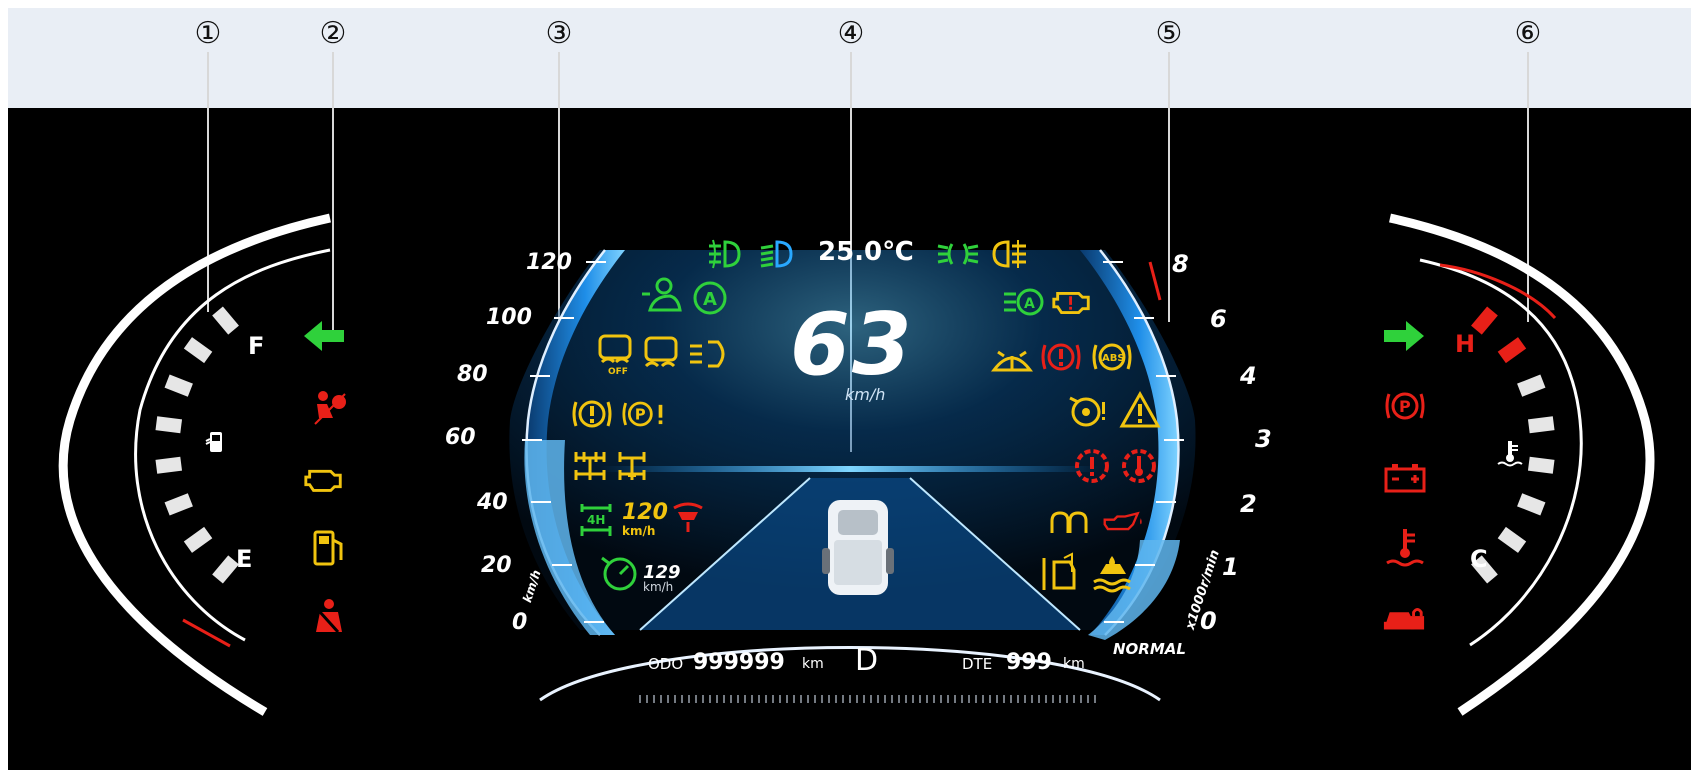 This screenshot has height=770, width=1691. Describe the element at coordinates (865, 394) in the screenshot. I see `digital-speed-unit: km/h` at that location.